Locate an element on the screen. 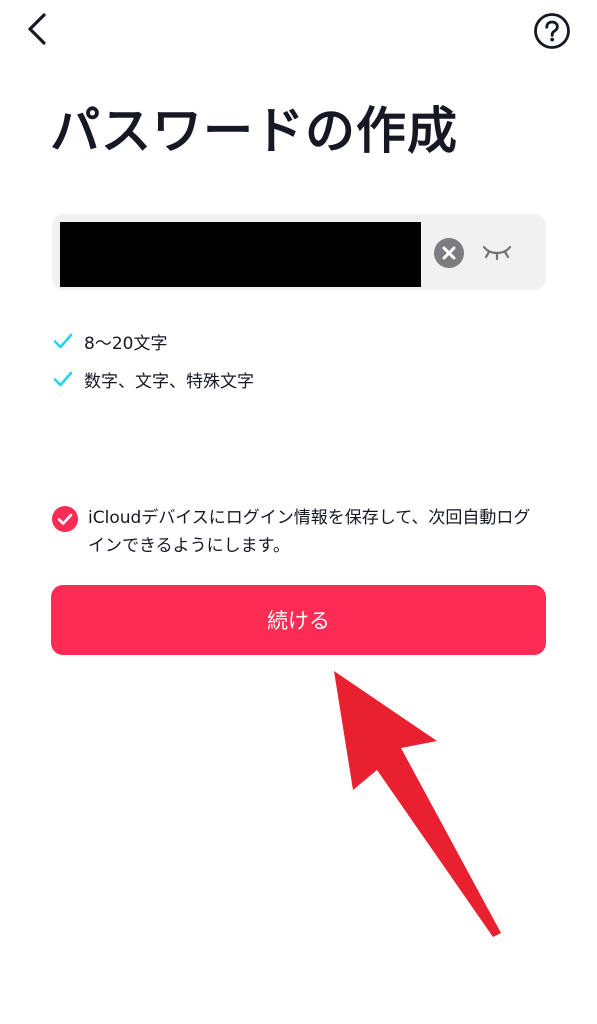 This screenshot has width=597, height=1024. rule-label: 数字、文字、特殊文字 is located at coordinates (169, 381).